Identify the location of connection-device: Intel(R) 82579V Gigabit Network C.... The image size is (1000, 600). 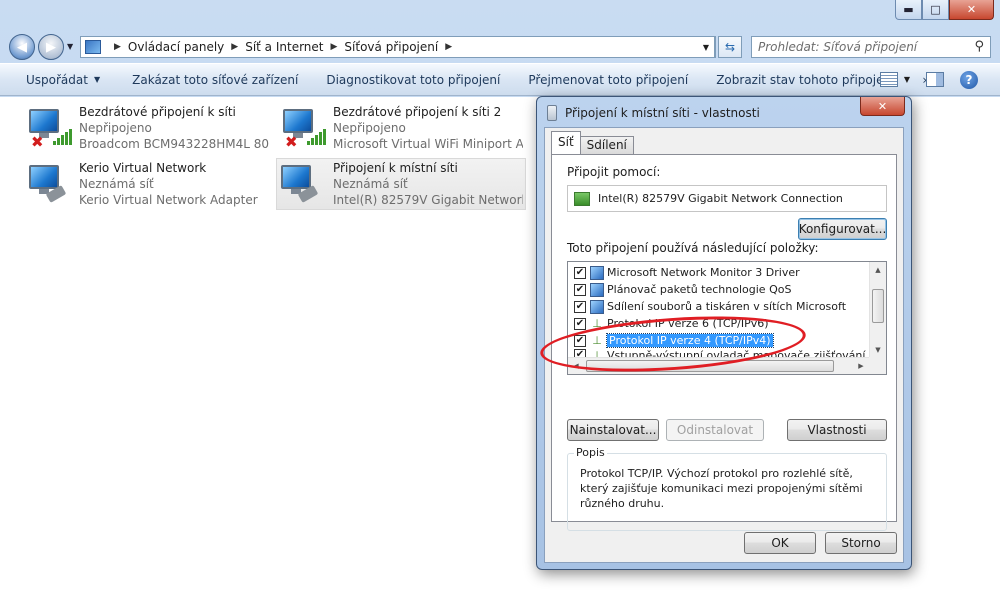
(428, 200).